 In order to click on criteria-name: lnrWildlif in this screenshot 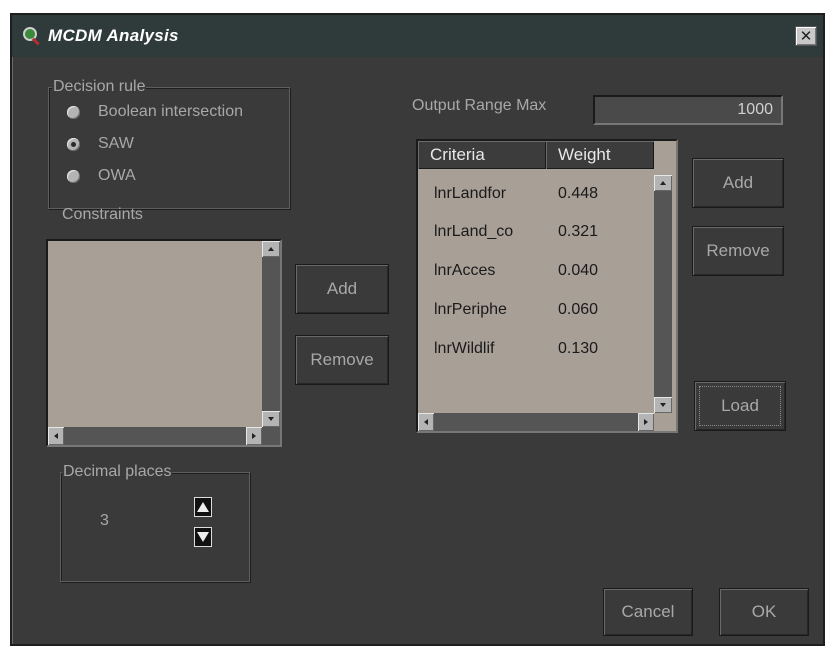, I will do `click(464, 348)`.